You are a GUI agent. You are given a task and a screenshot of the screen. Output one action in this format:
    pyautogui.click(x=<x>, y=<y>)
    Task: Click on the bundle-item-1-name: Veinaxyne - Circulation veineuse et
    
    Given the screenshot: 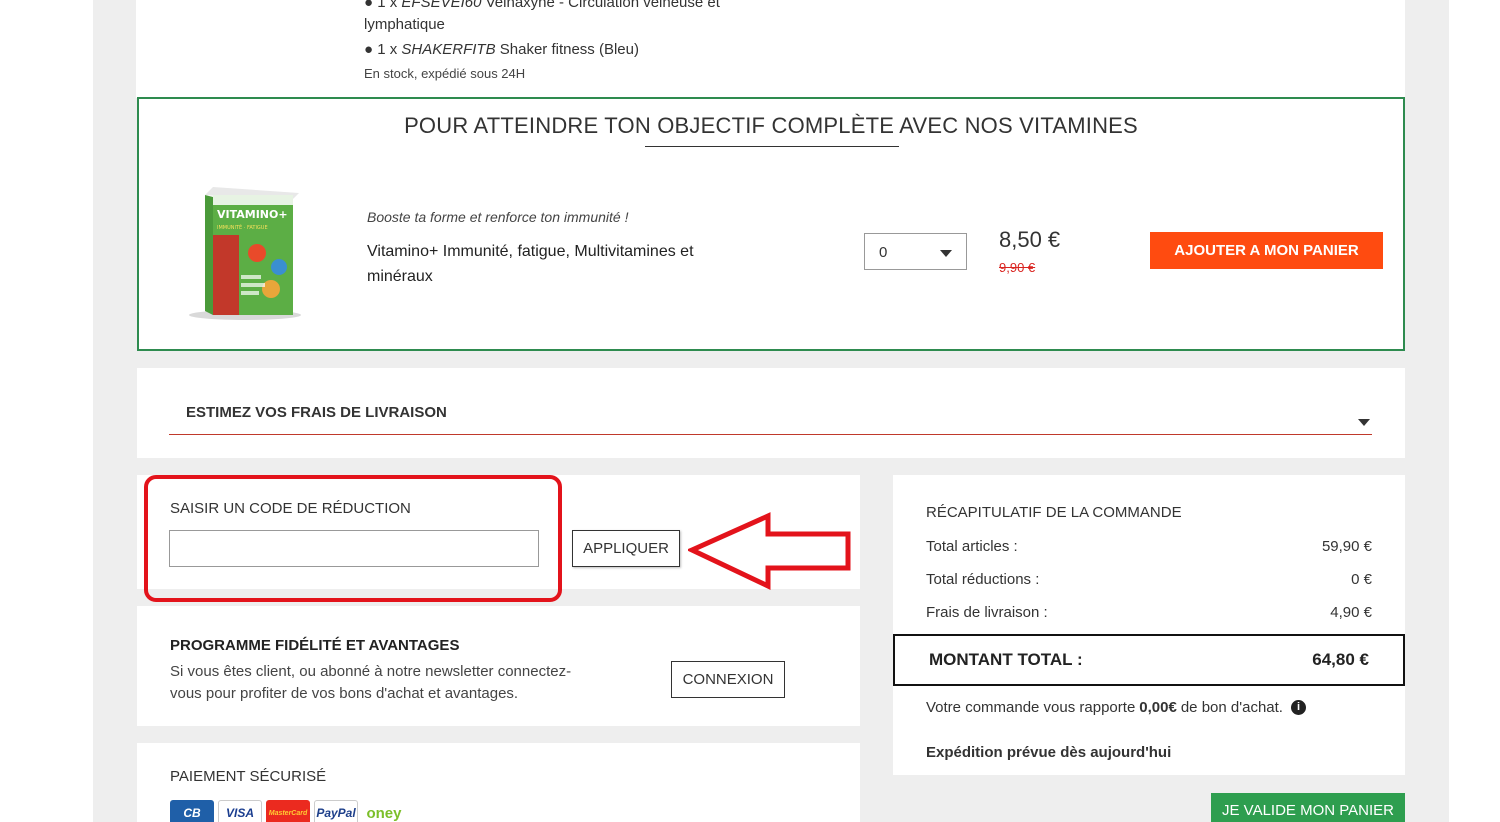 What is the action you would take?
    pyautogui.click(x=600, y=5)
    